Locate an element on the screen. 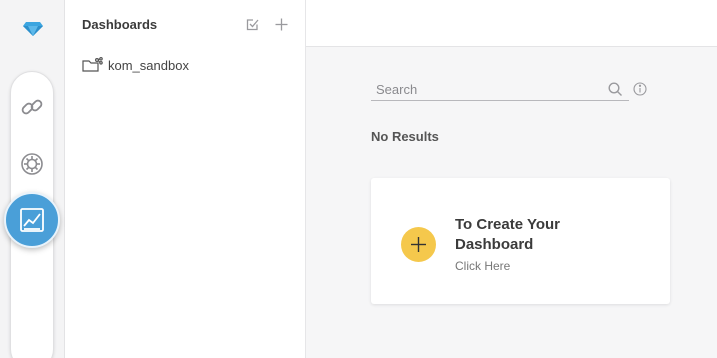 The height and width of the screenshot is (358, 717). panel-header: Dashboards is located at coordinates (185, 24).